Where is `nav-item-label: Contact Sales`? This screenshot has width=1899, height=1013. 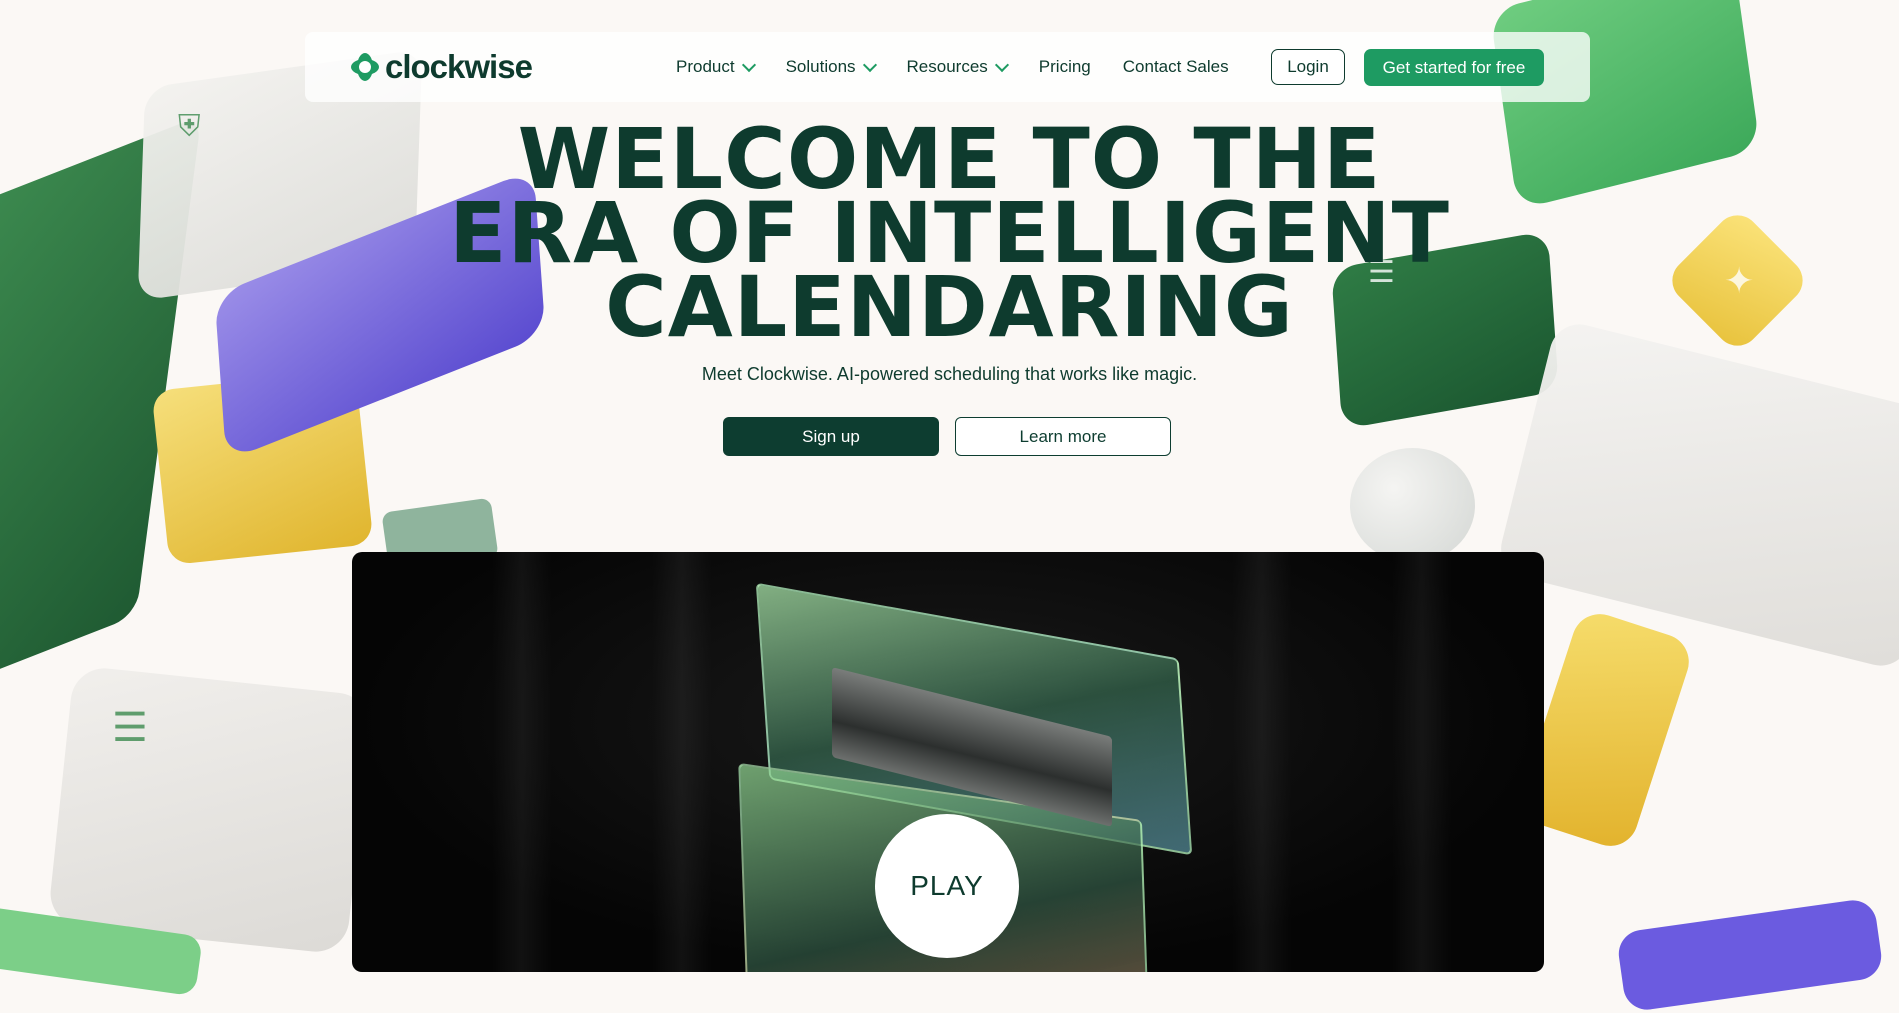 nav-item-label: Contact Sales is located at coordinates (1175, 66).